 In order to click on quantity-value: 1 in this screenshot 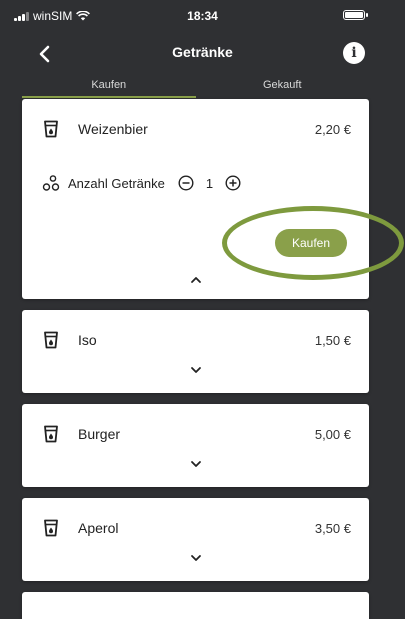, I will do `click(209, 183)`.